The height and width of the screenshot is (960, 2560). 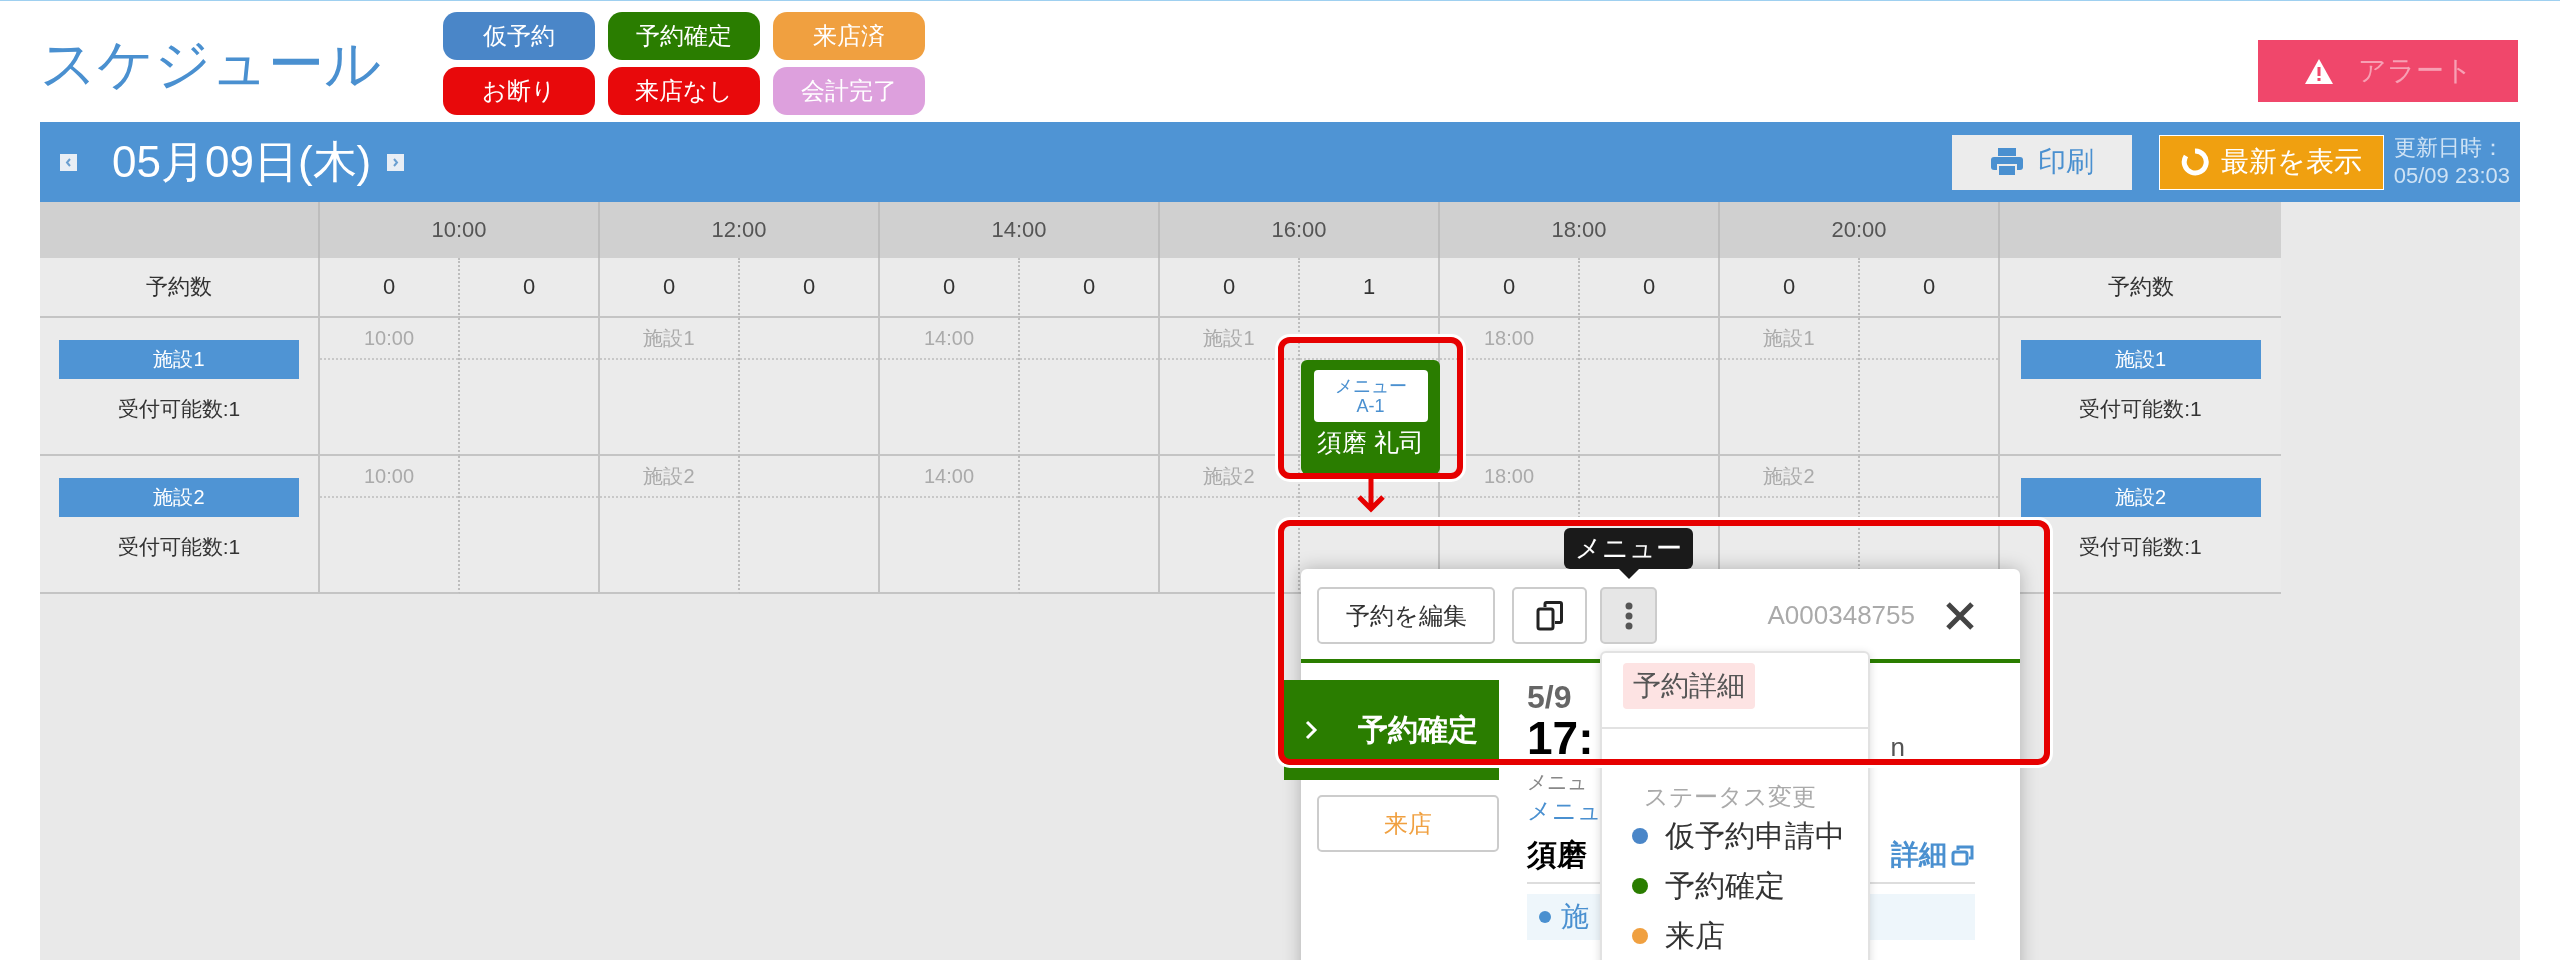 I want to click on tooltip: メニュー, so click(x=1628, y=553).